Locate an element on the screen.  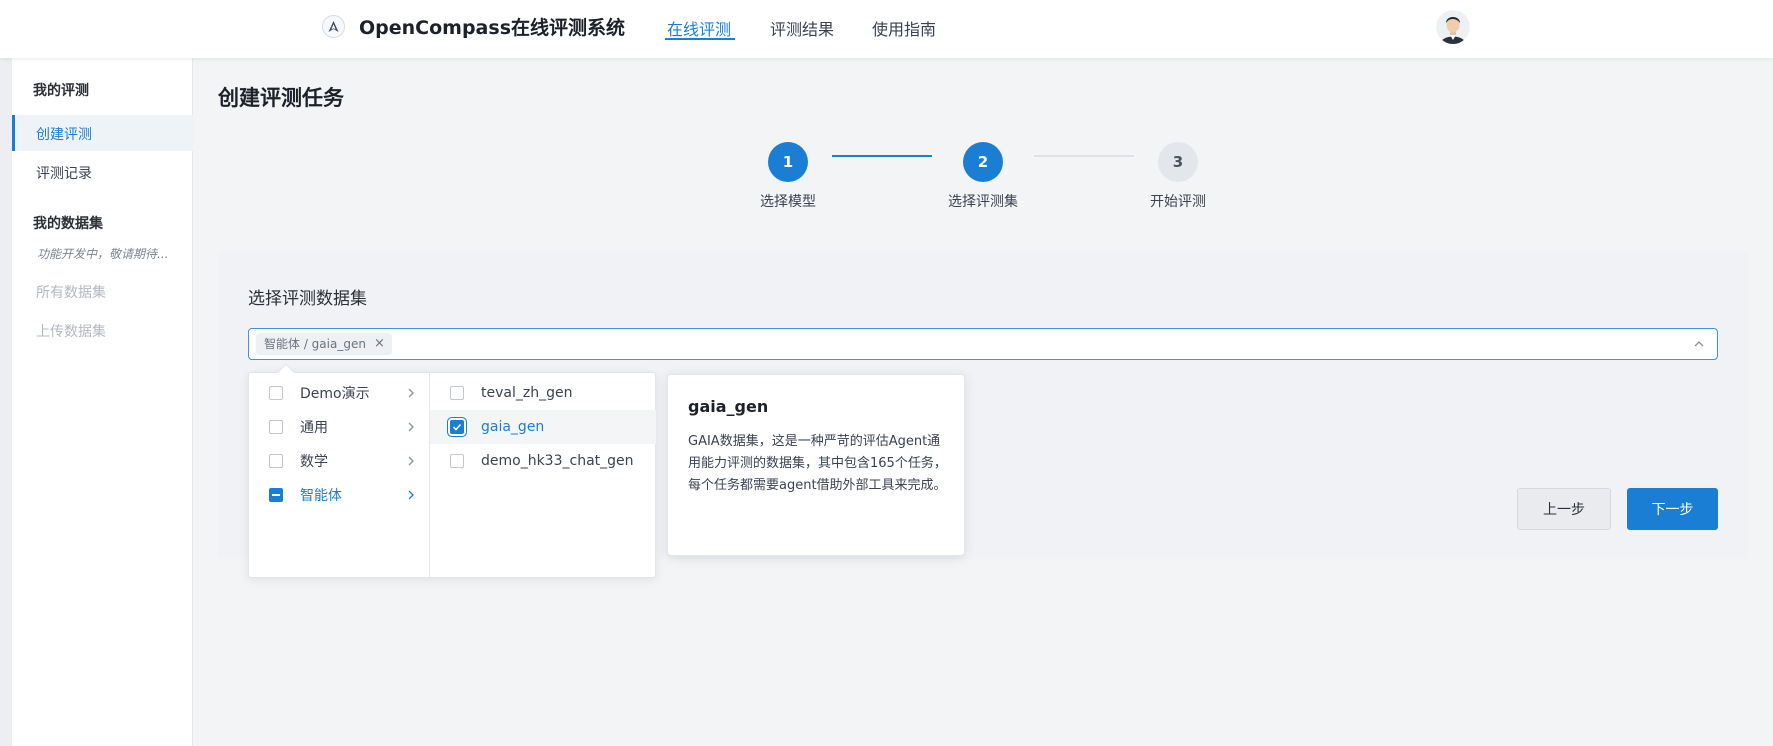
category-label: Demo演示 is located at coordinates (335, 394).